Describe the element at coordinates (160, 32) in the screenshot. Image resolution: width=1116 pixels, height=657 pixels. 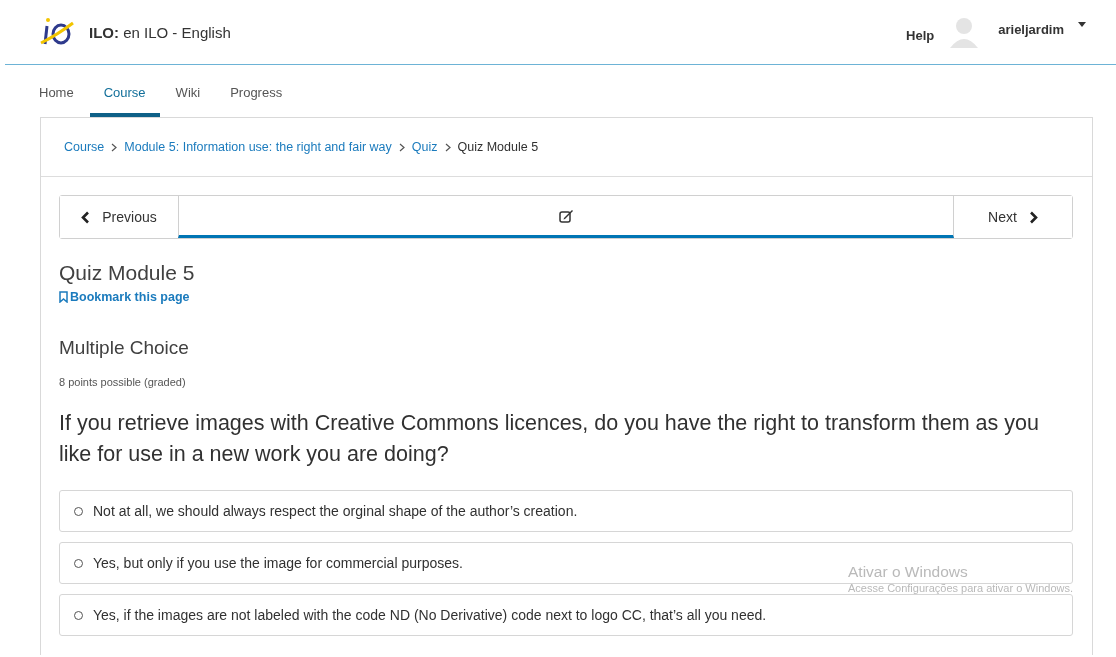
I see `site-title: ILO: en ILO - English` at that location.